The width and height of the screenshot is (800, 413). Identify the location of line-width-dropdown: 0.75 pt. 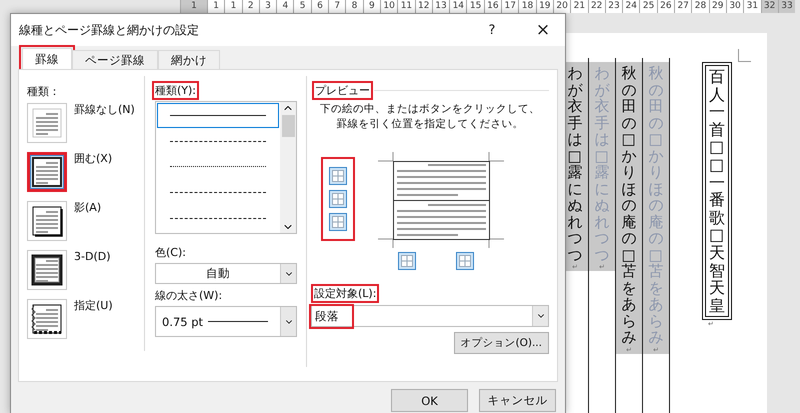
(226, 321).